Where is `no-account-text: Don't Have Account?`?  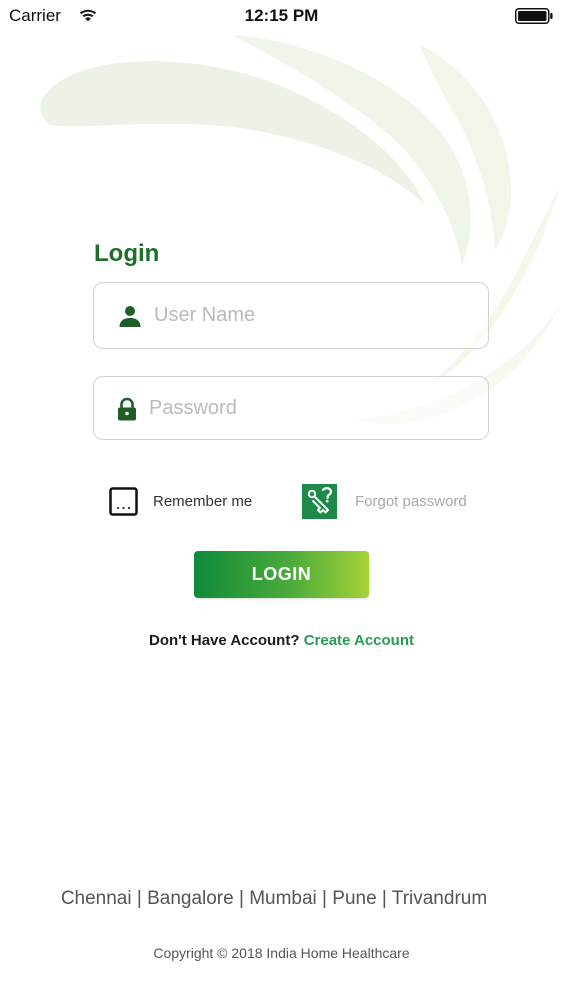
no-account-text: Don't Have Account? is located at coordinates (224, 640).